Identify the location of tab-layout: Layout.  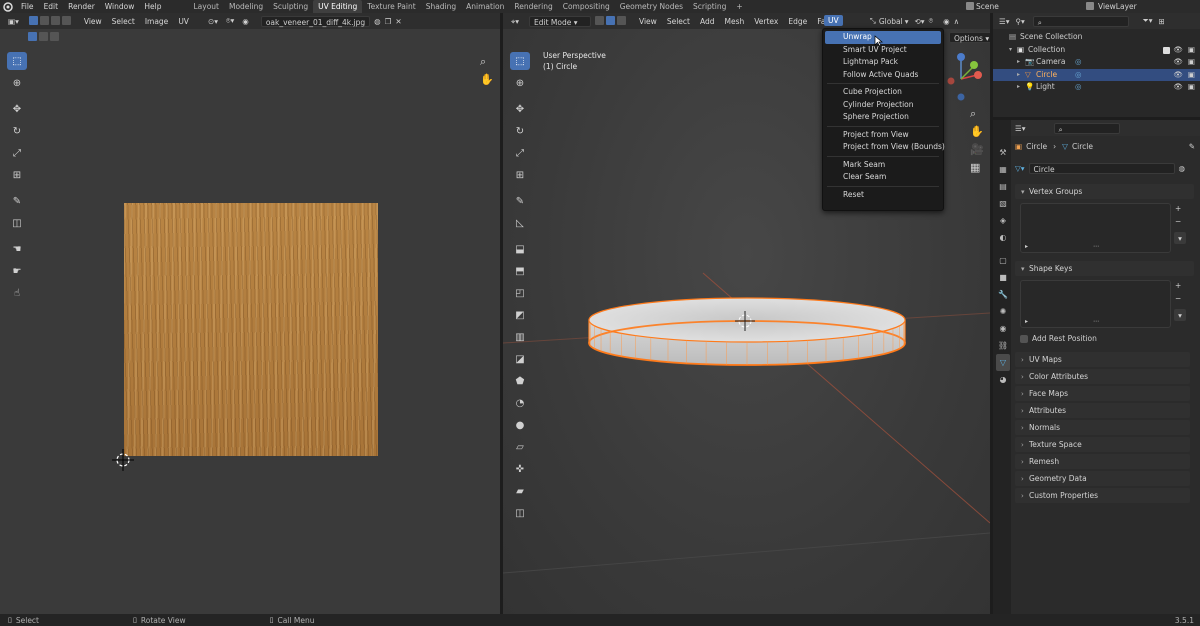
(206, 6).